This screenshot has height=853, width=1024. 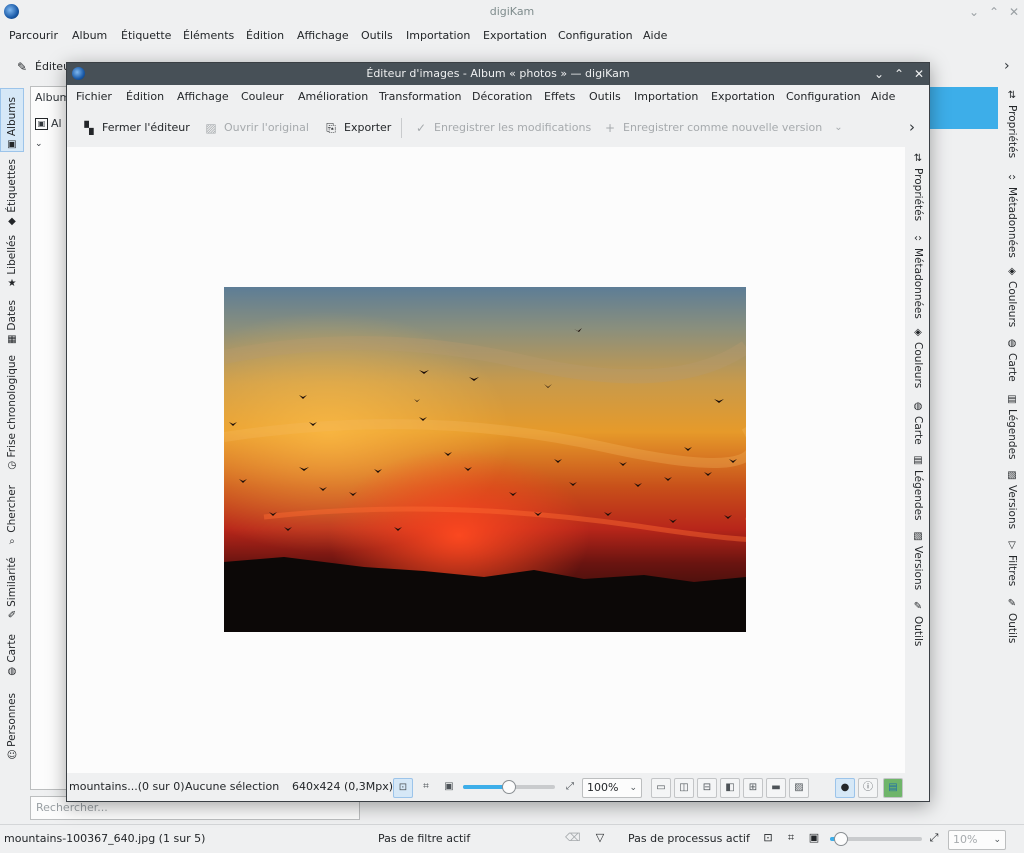 What do you see at coordinates (94, 97) in the screenshot?
I see `ed-menu-fichier: Fichier` at bounding box center [94, 97].